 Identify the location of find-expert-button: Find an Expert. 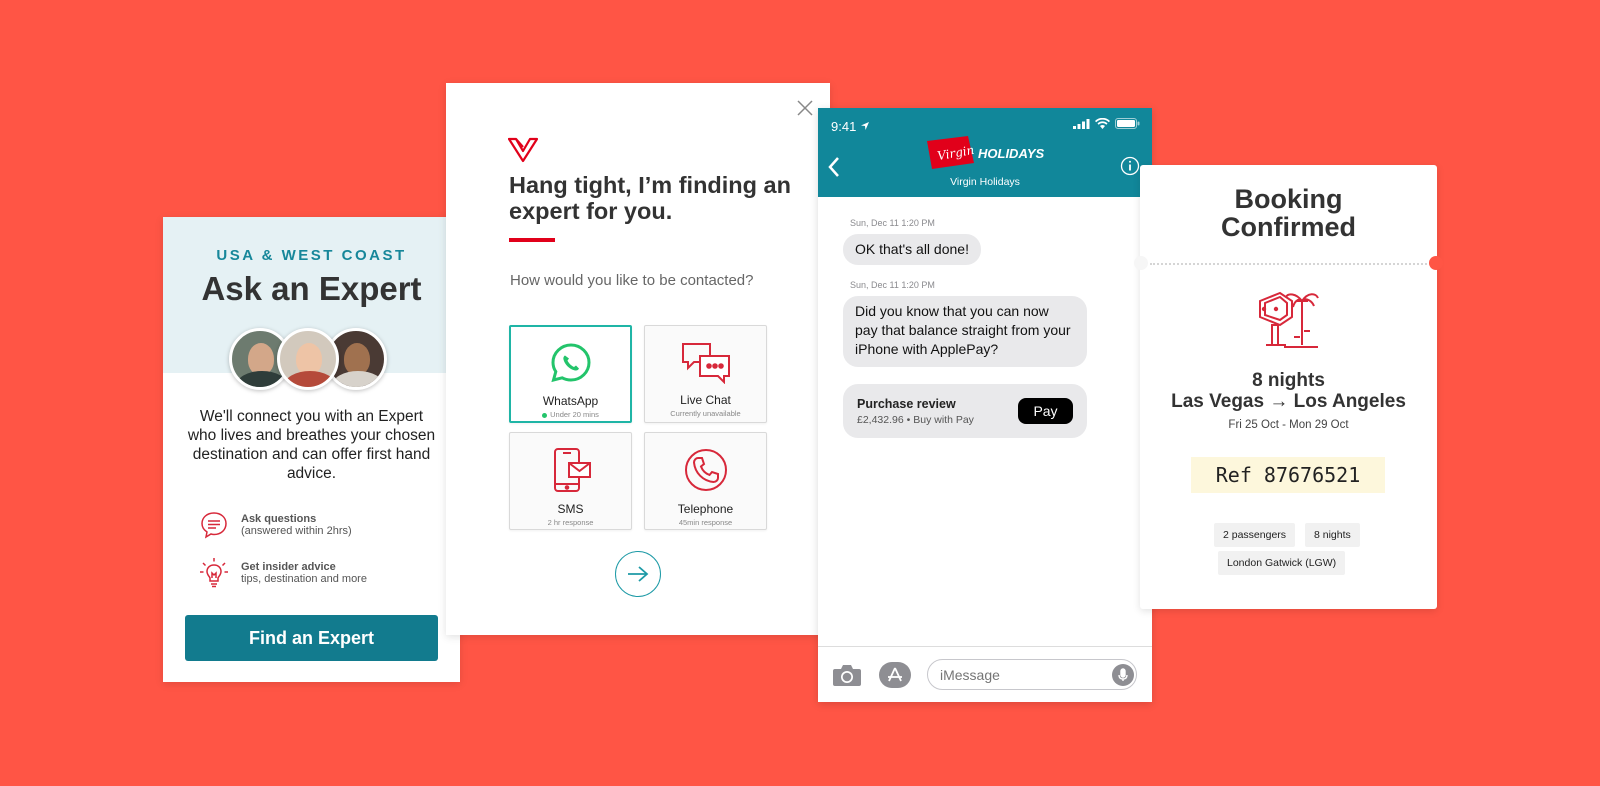
(311, 638).